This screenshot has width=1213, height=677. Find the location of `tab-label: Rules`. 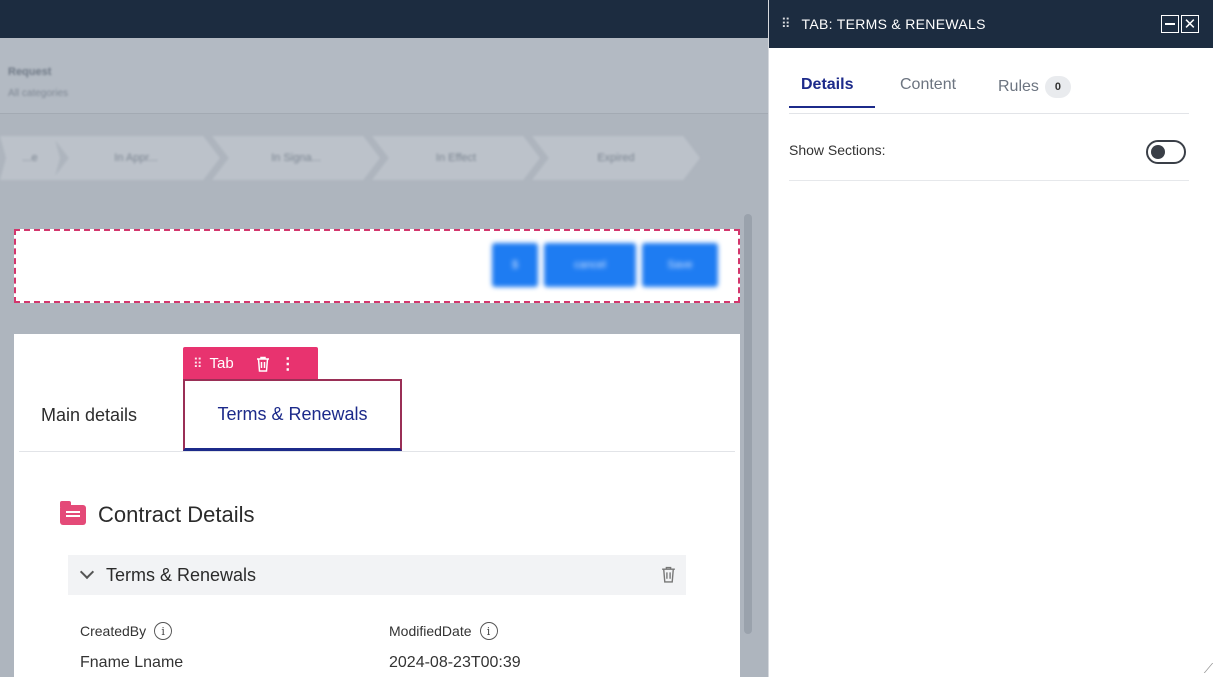

tab-label: Rules is located at coordinates (1018, 86).